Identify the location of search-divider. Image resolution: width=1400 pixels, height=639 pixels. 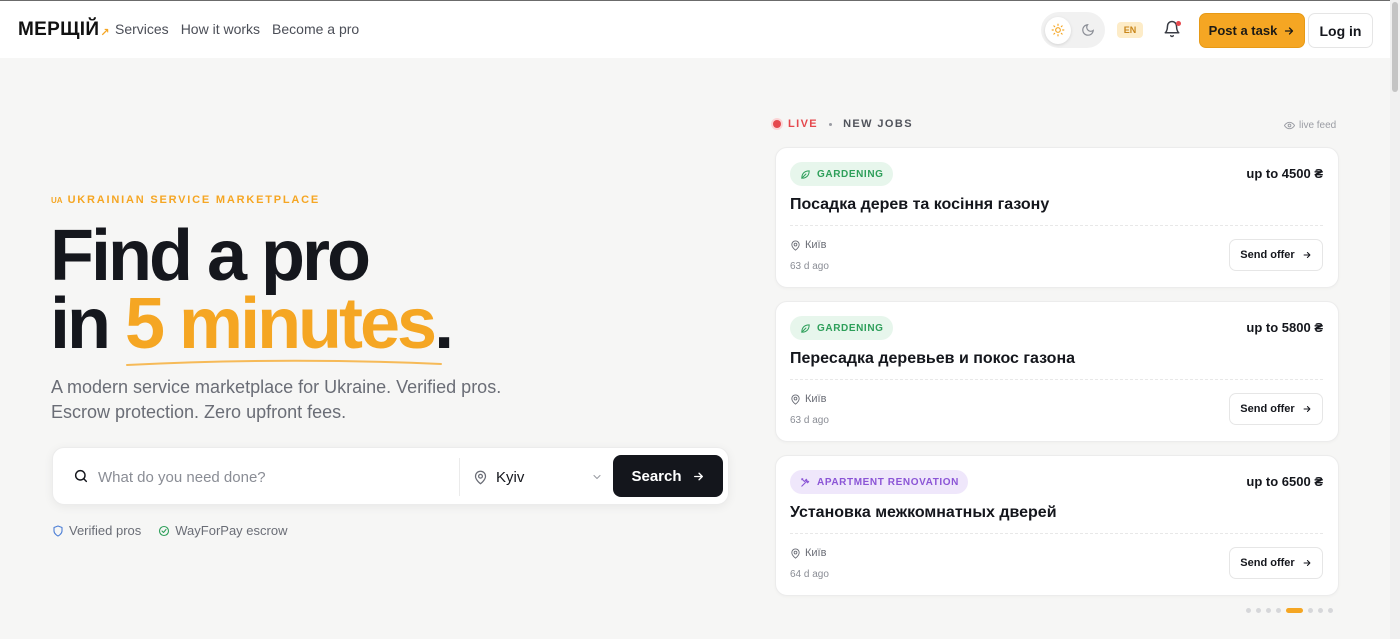
(459, 477).